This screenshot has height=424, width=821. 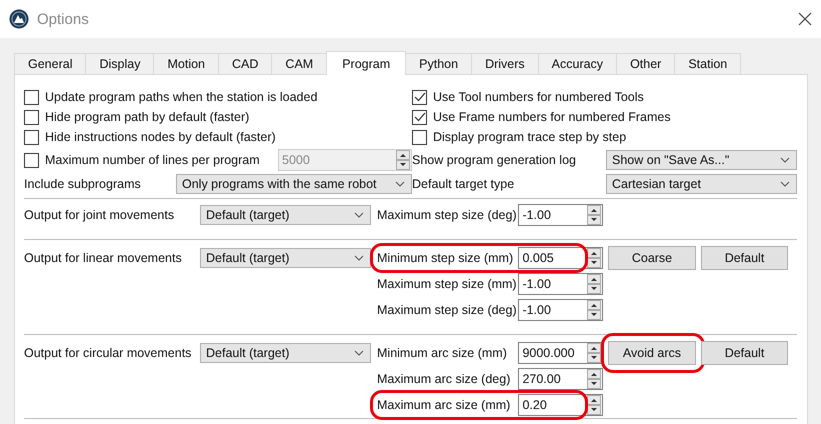 I want to click on tab: Program, so click(x=366, y=63).